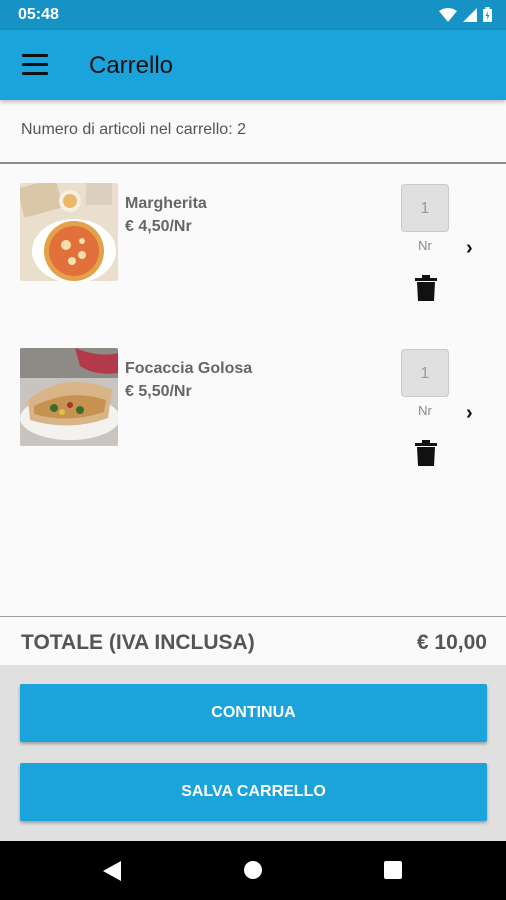 The image size is (506, 900). I want to click on home-icon, so click(253, 870).